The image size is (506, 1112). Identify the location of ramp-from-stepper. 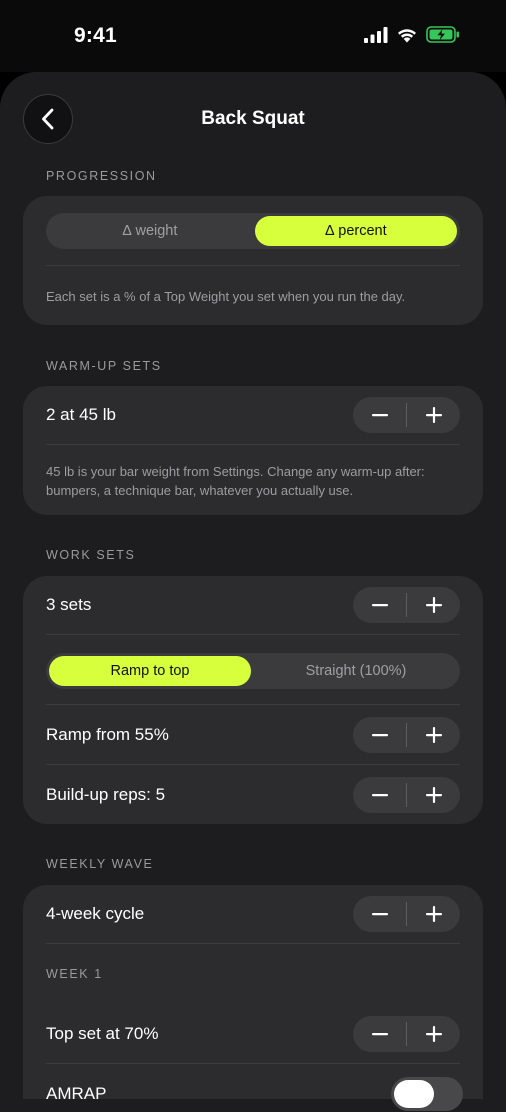
(406, 735).